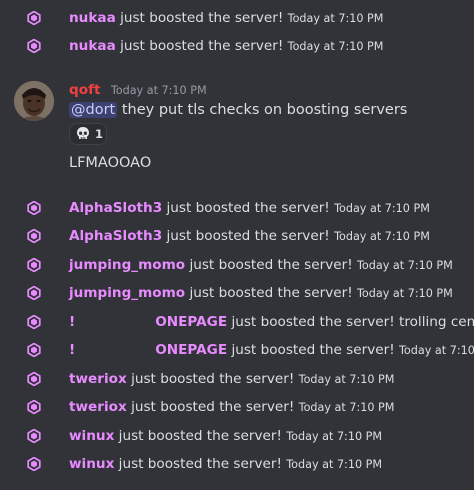 Image resolution: width=474 pixels, height=490 pixels. I want to click on message-text: LFMAOOAO, so click(110, 163).